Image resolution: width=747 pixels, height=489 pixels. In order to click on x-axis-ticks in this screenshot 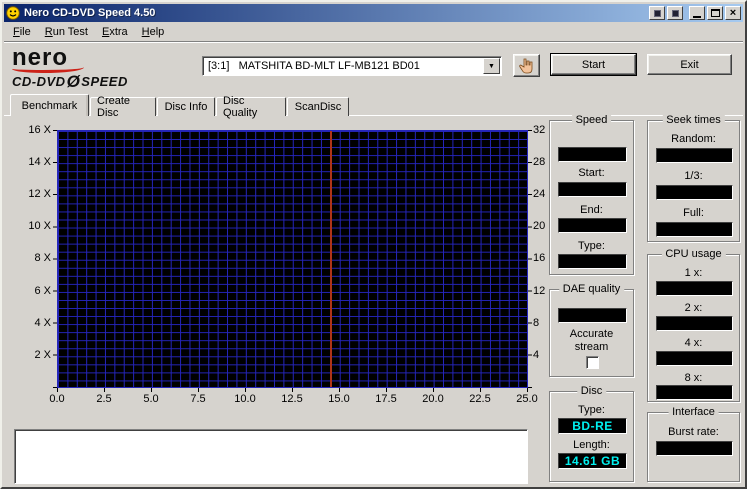, I will do `click(293, 390)`.